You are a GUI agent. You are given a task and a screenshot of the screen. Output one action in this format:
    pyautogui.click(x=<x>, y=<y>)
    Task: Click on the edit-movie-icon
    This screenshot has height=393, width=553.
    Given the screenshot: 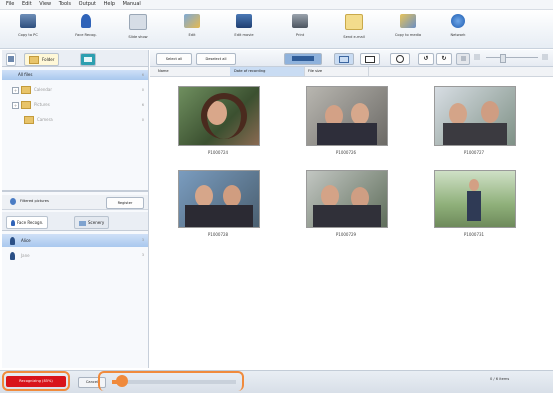 What is the action you would take?
    pyautogui.click(x=244, y=21)
    